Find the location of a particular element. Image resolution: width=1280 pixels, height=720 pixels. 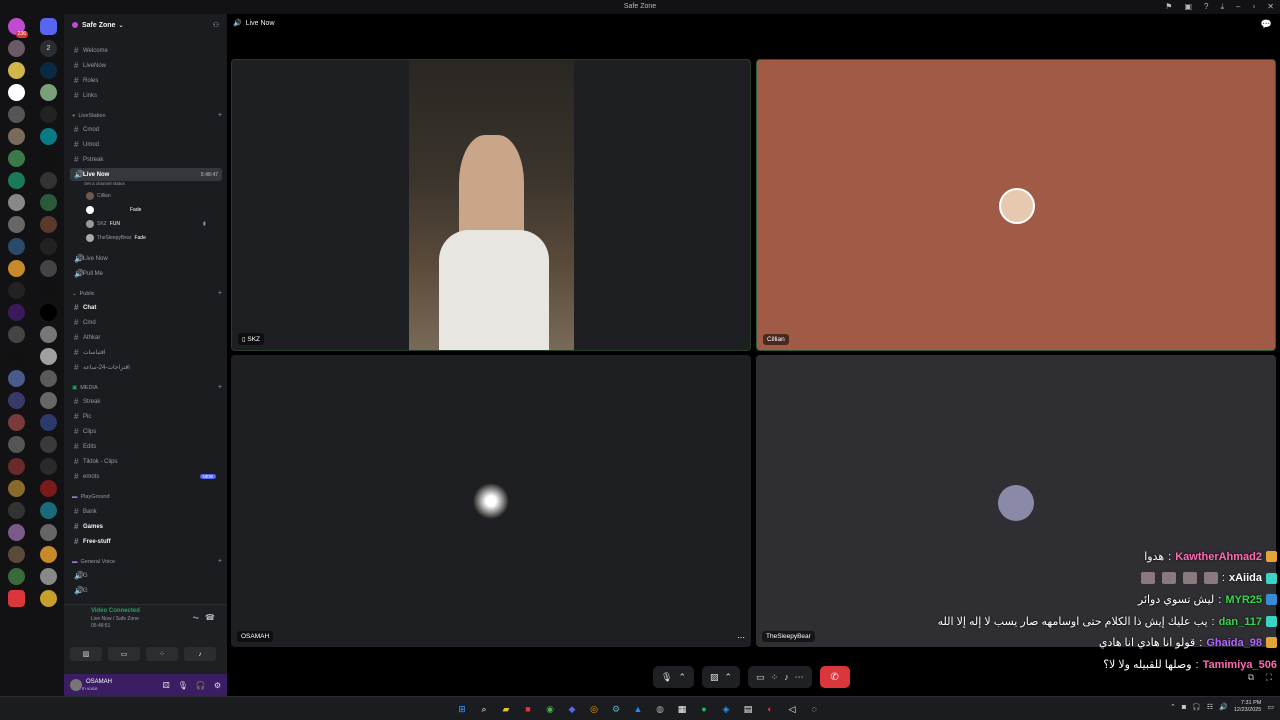

voice-user: TheSleepyBear Fade is located at coordinates (116, 238).